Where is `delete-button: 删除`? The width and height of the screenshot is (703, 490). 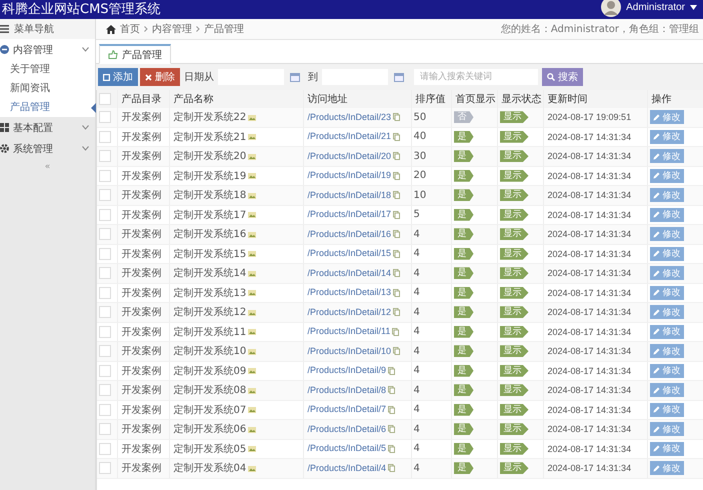
delete-button: 删除 is located at coordinates (160, 77).